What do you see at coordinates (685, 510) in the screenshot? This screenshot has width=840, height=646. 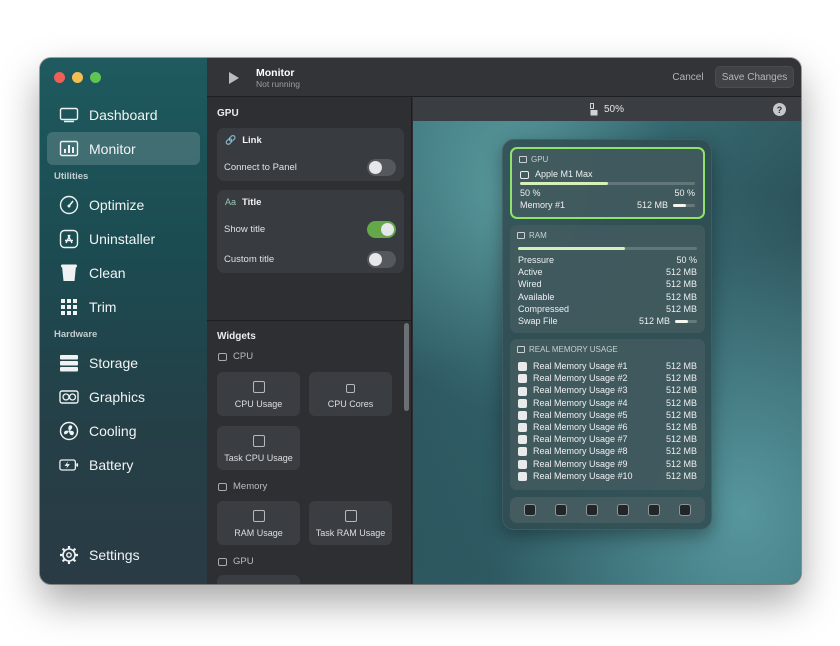 I see `gear-icon` at bounding box center [685, 510].